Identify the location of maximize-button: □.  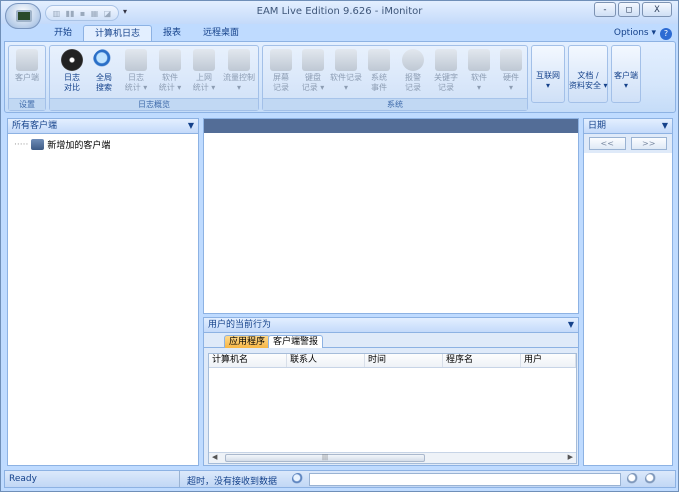
(629, 9).